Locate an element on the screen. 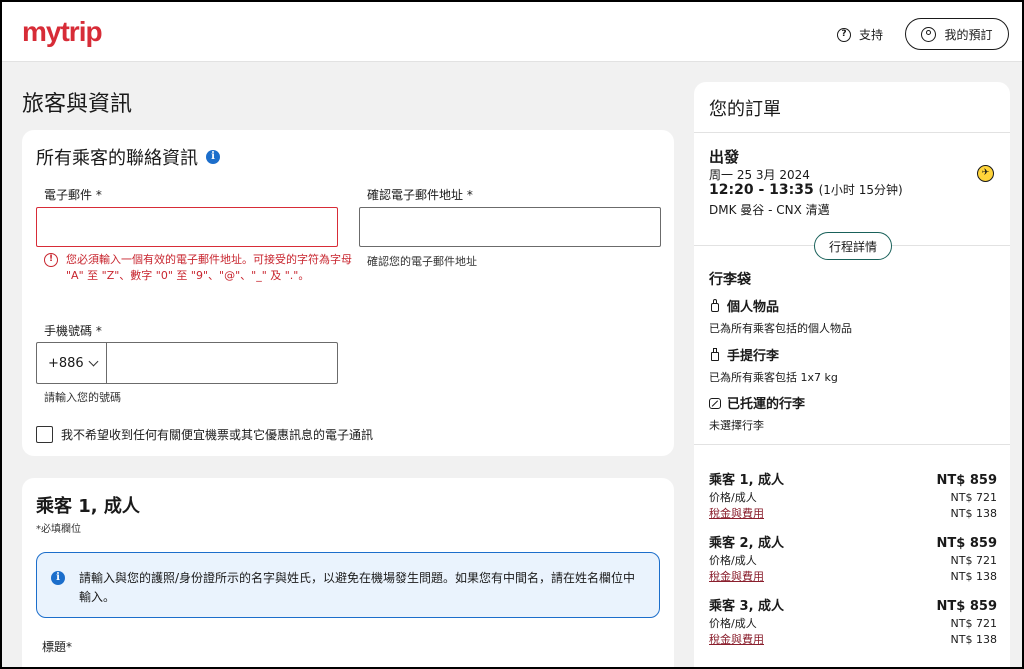  order-summary-title: 您的訂單 is located at coordinates (852, 107).